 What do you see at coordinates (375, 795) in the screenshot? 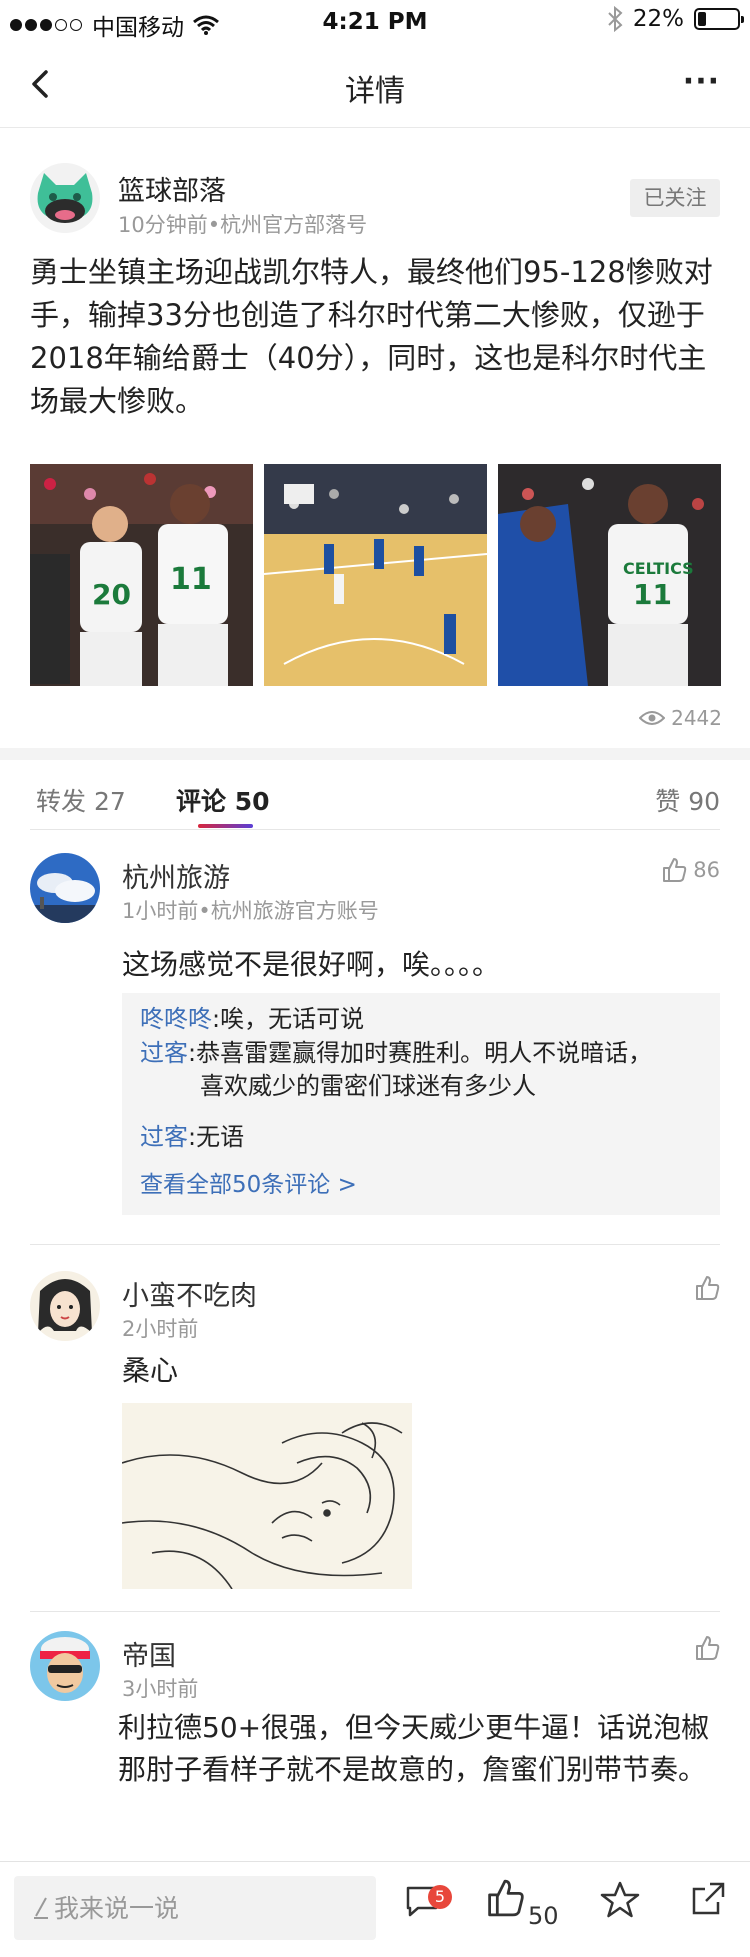
I see `interaction-tabs: 转发 27 评论 50 赞 90` at bounding box center [375, 795].